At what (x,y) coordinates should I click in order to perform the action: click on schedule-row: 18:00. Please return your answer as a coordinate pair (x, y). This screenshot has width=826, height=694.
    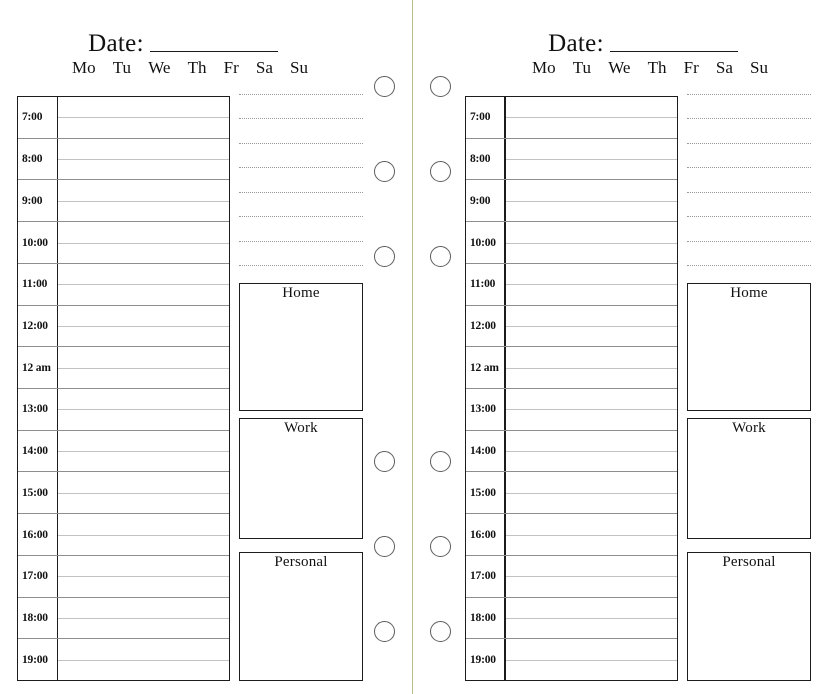
    Looking at the image, I should click on (571, 618).